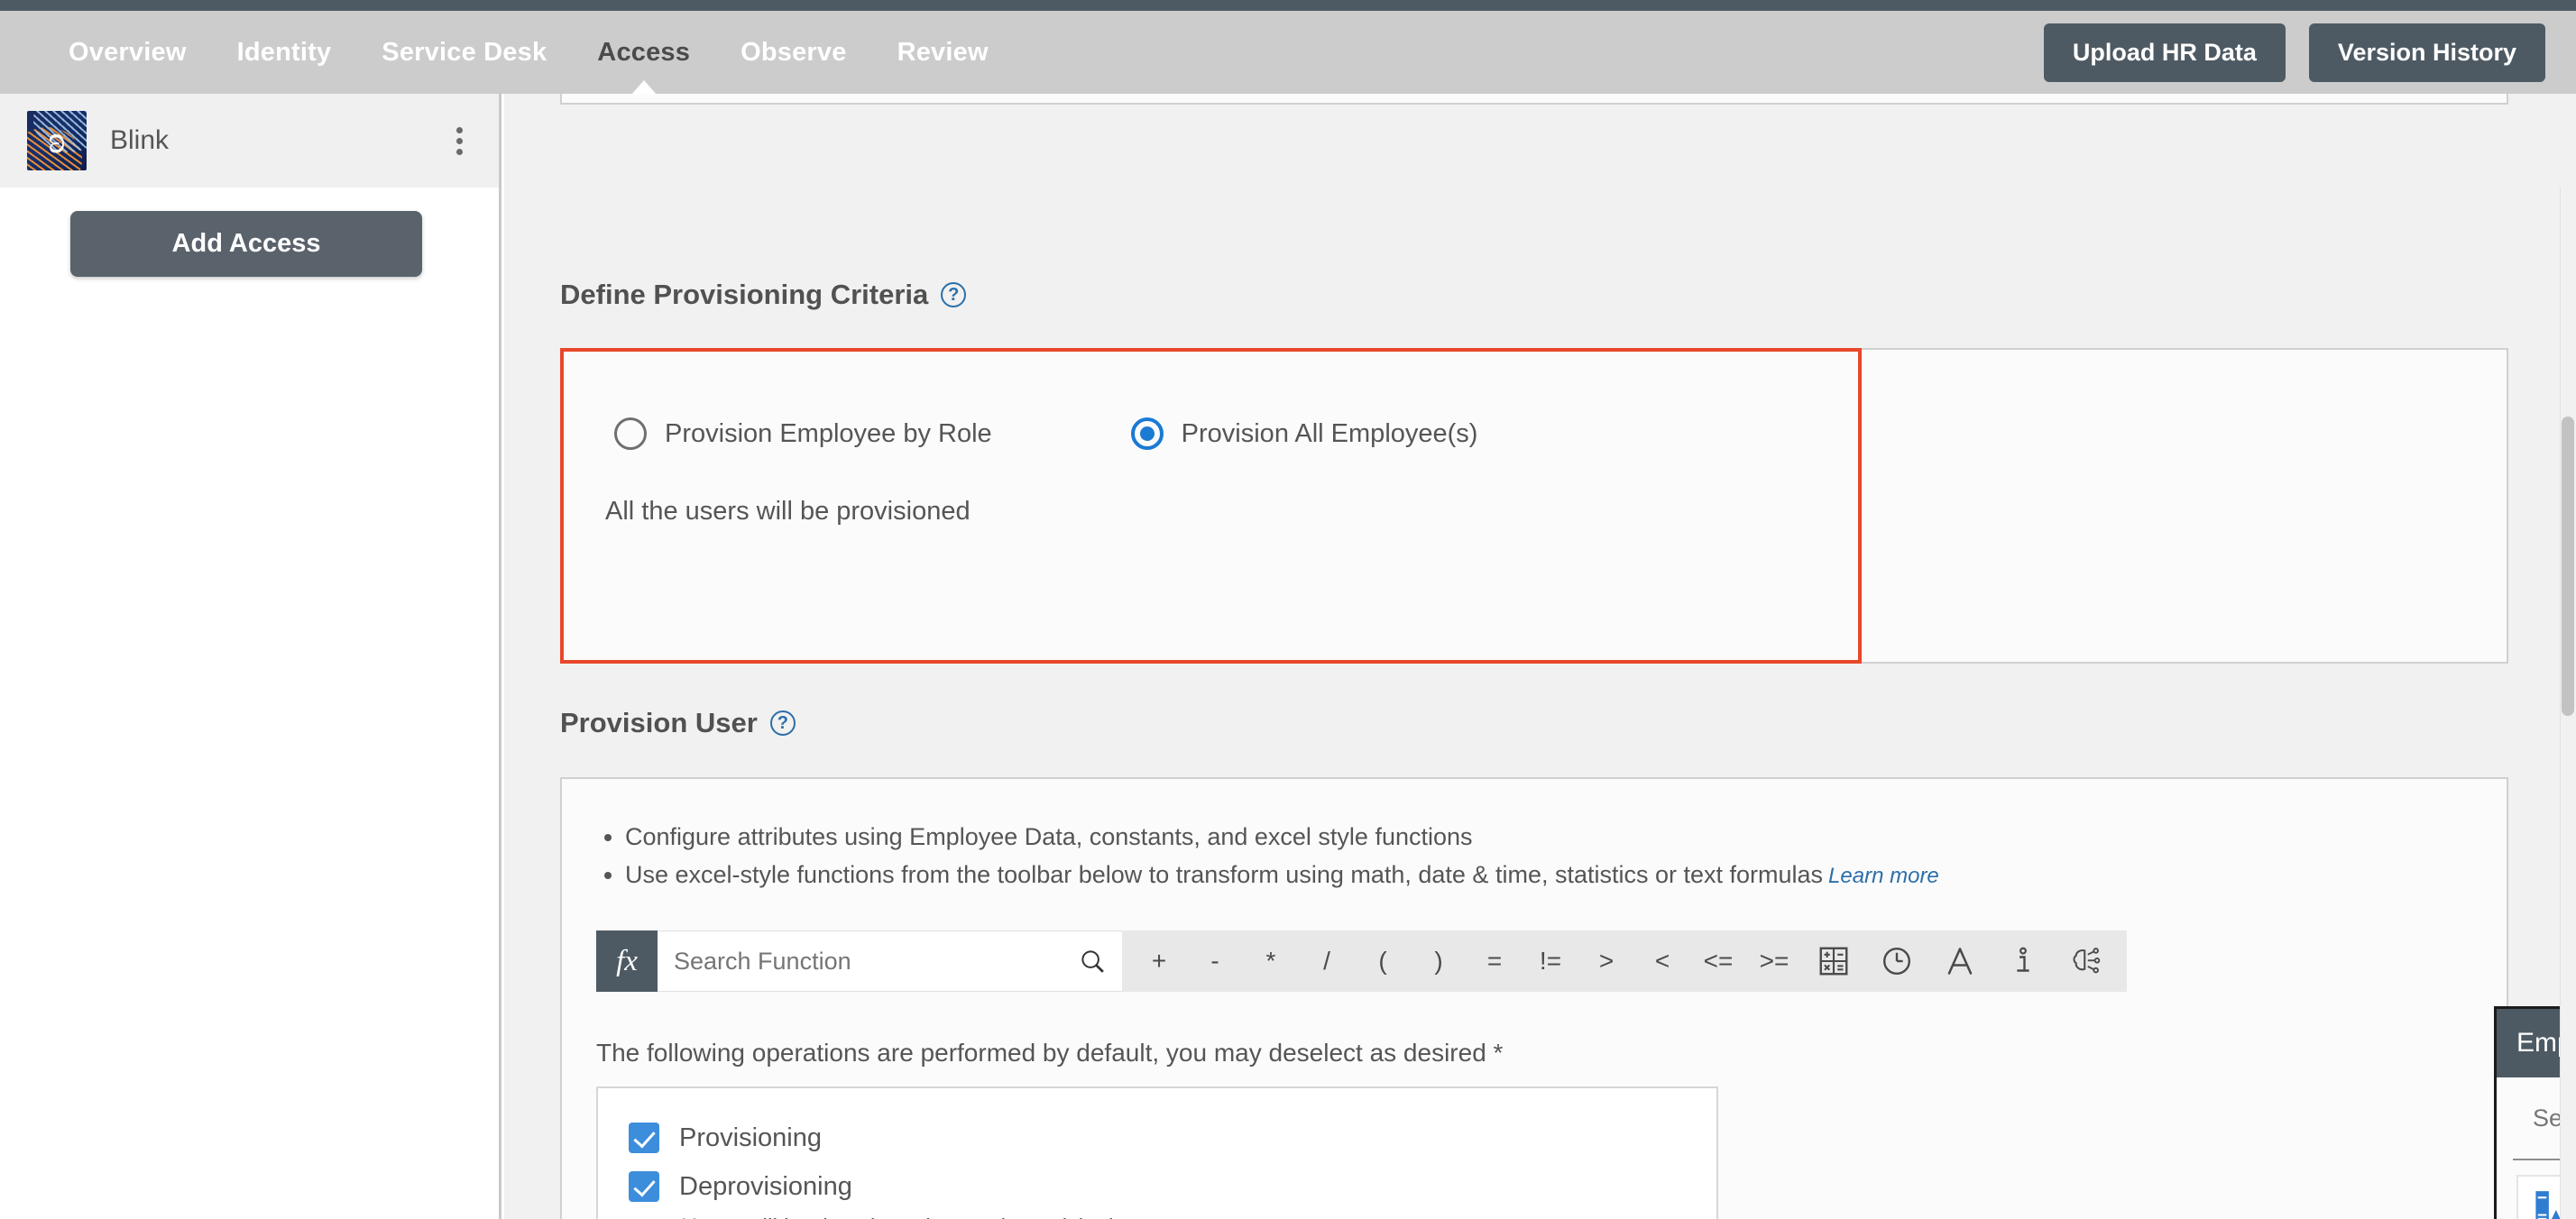 The width and height of the screenshot is (2576, 1219). What do you see at coordinates (2164, 52) in the screenshot?
I see `upload-hr-data-button: Upload HR Data` at bounding box center [2164, 52].